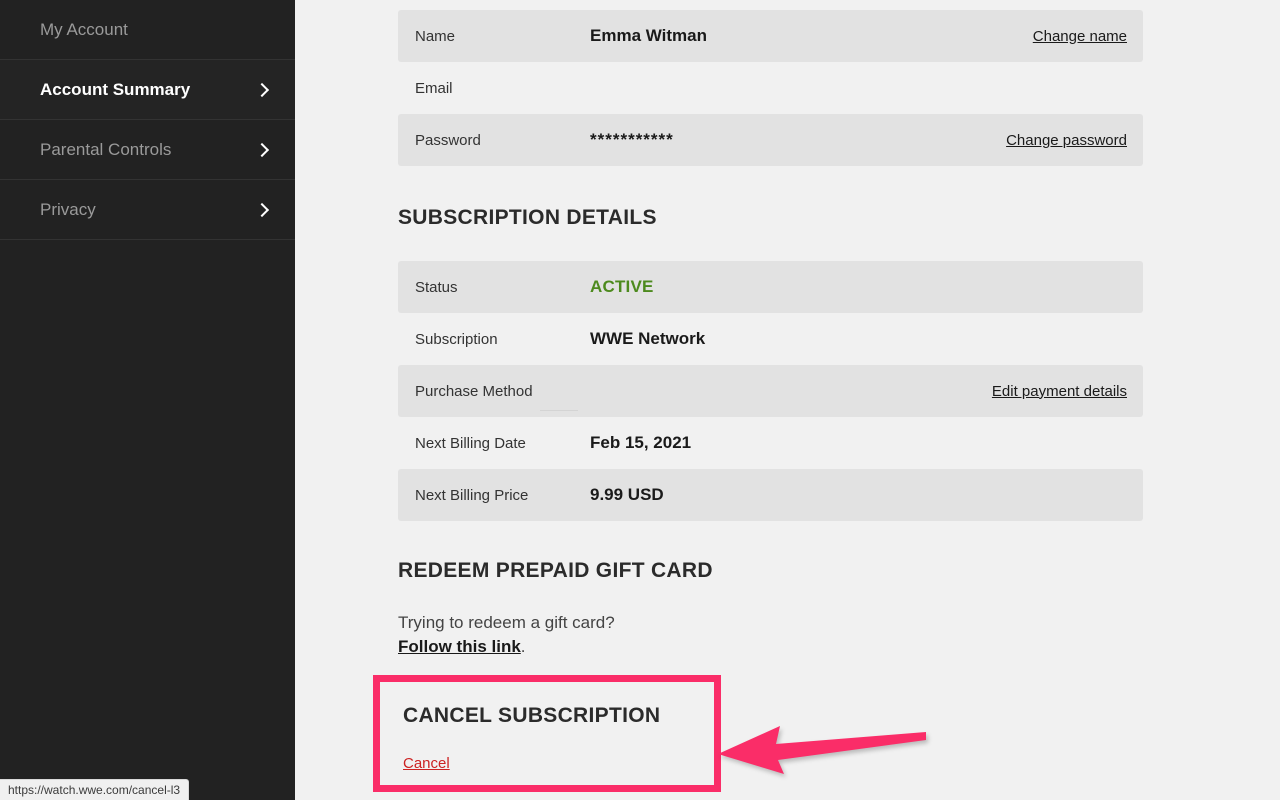 The height and width of the screenshot is (800, 1280). I want to click on row-value-subscription: WWE Network, so click(648, 338).